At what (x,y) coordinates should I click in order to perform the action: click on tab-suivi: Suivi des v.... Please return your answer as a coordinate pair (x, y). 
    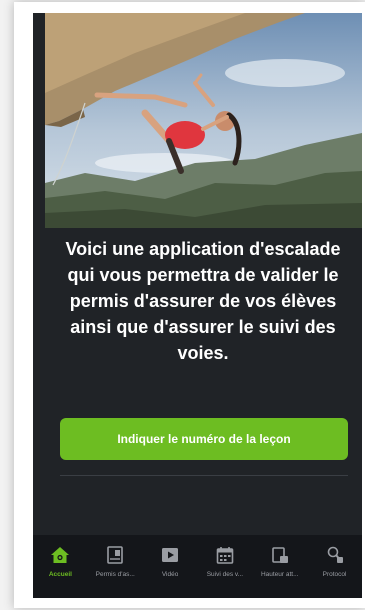
    Looking at the image, I should click on (224, 566).